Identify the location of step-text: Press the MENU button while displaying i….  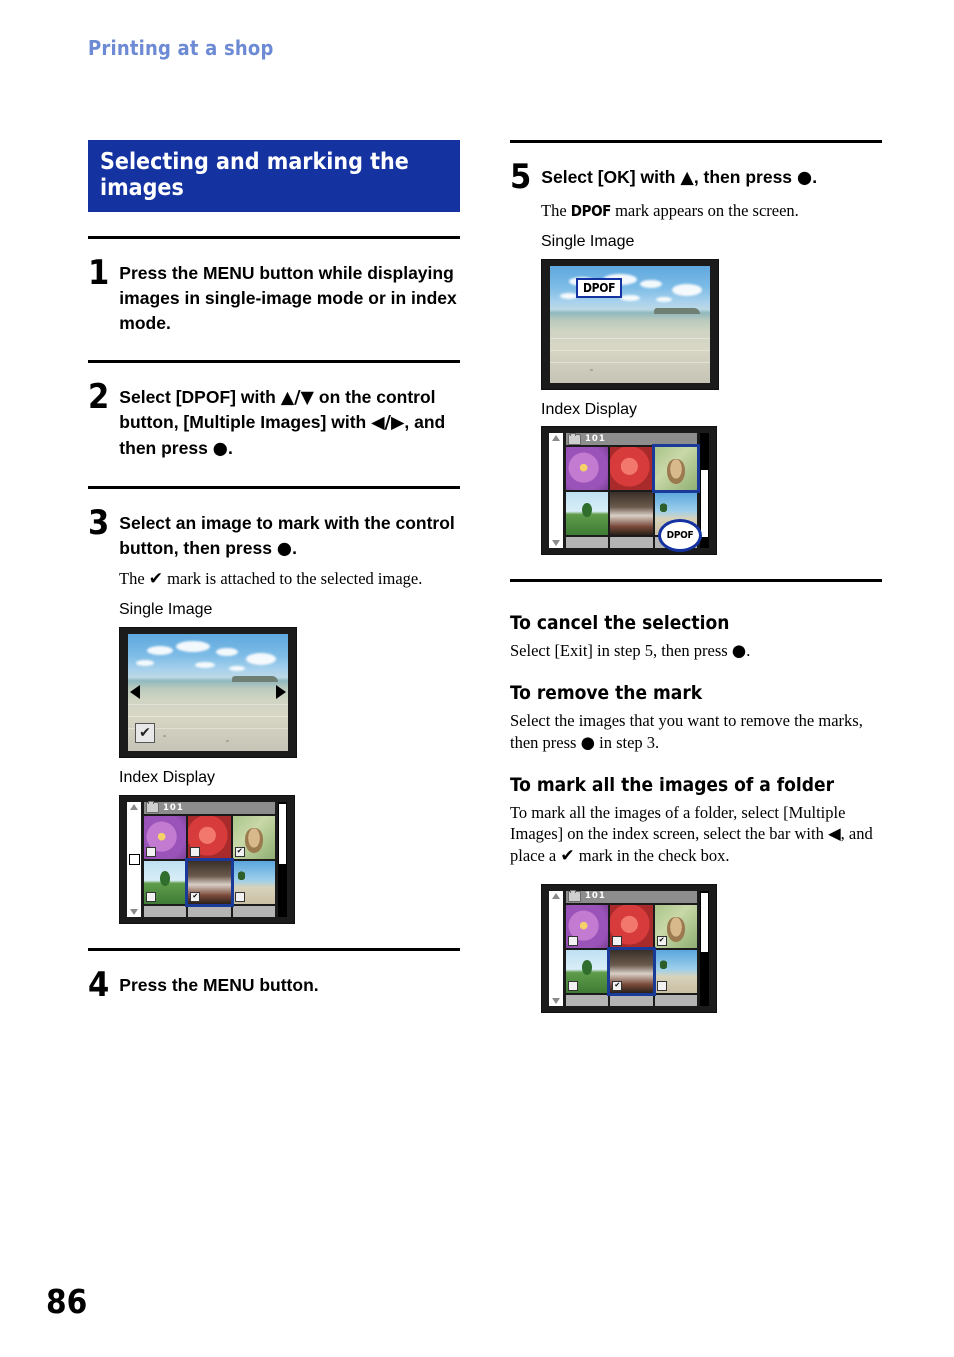
(288, 297).